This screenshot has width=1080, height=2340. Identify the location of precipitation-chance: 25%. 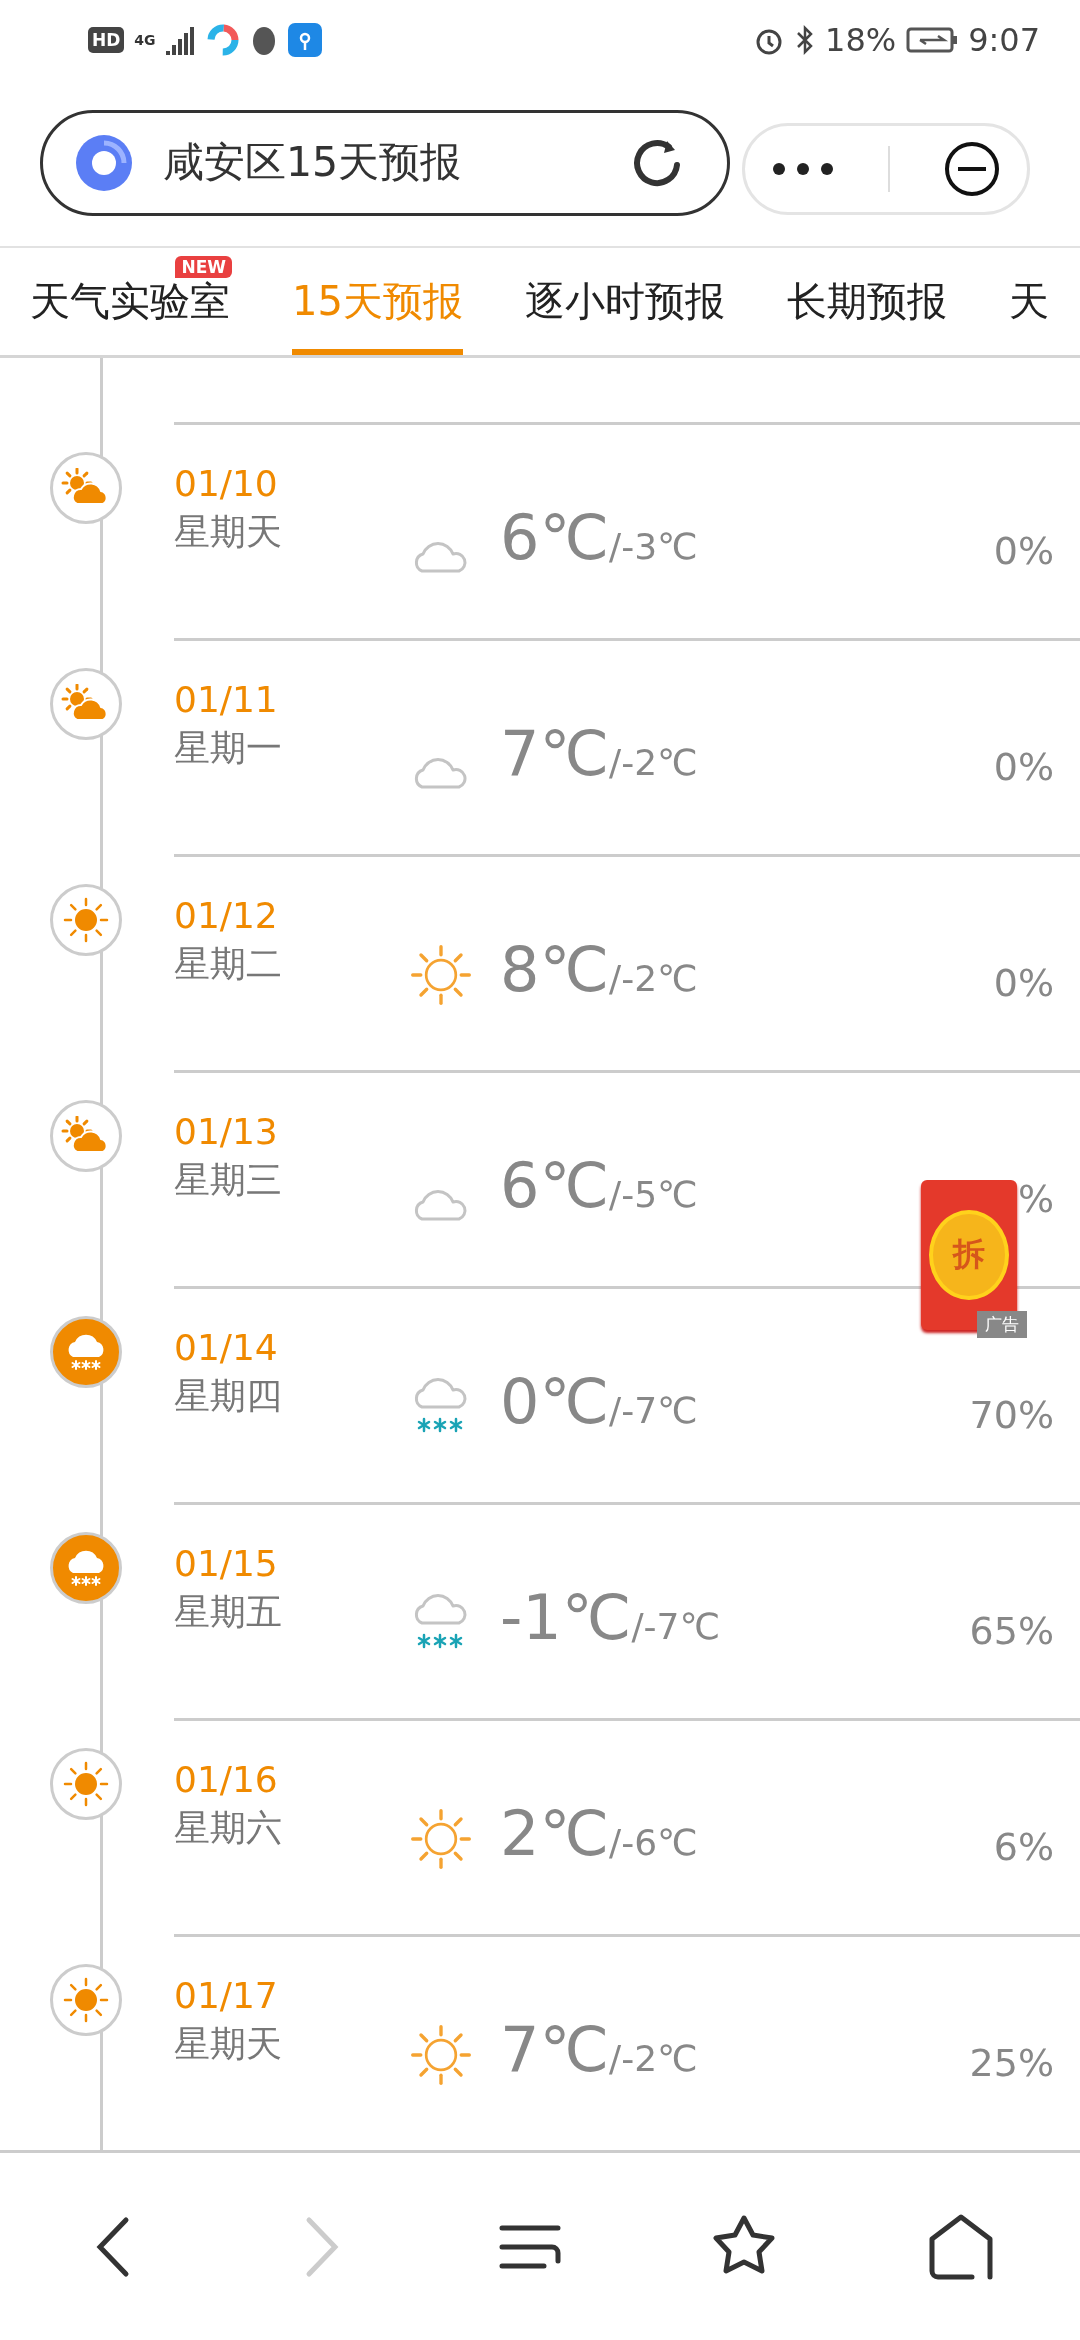
(1011, 2063).